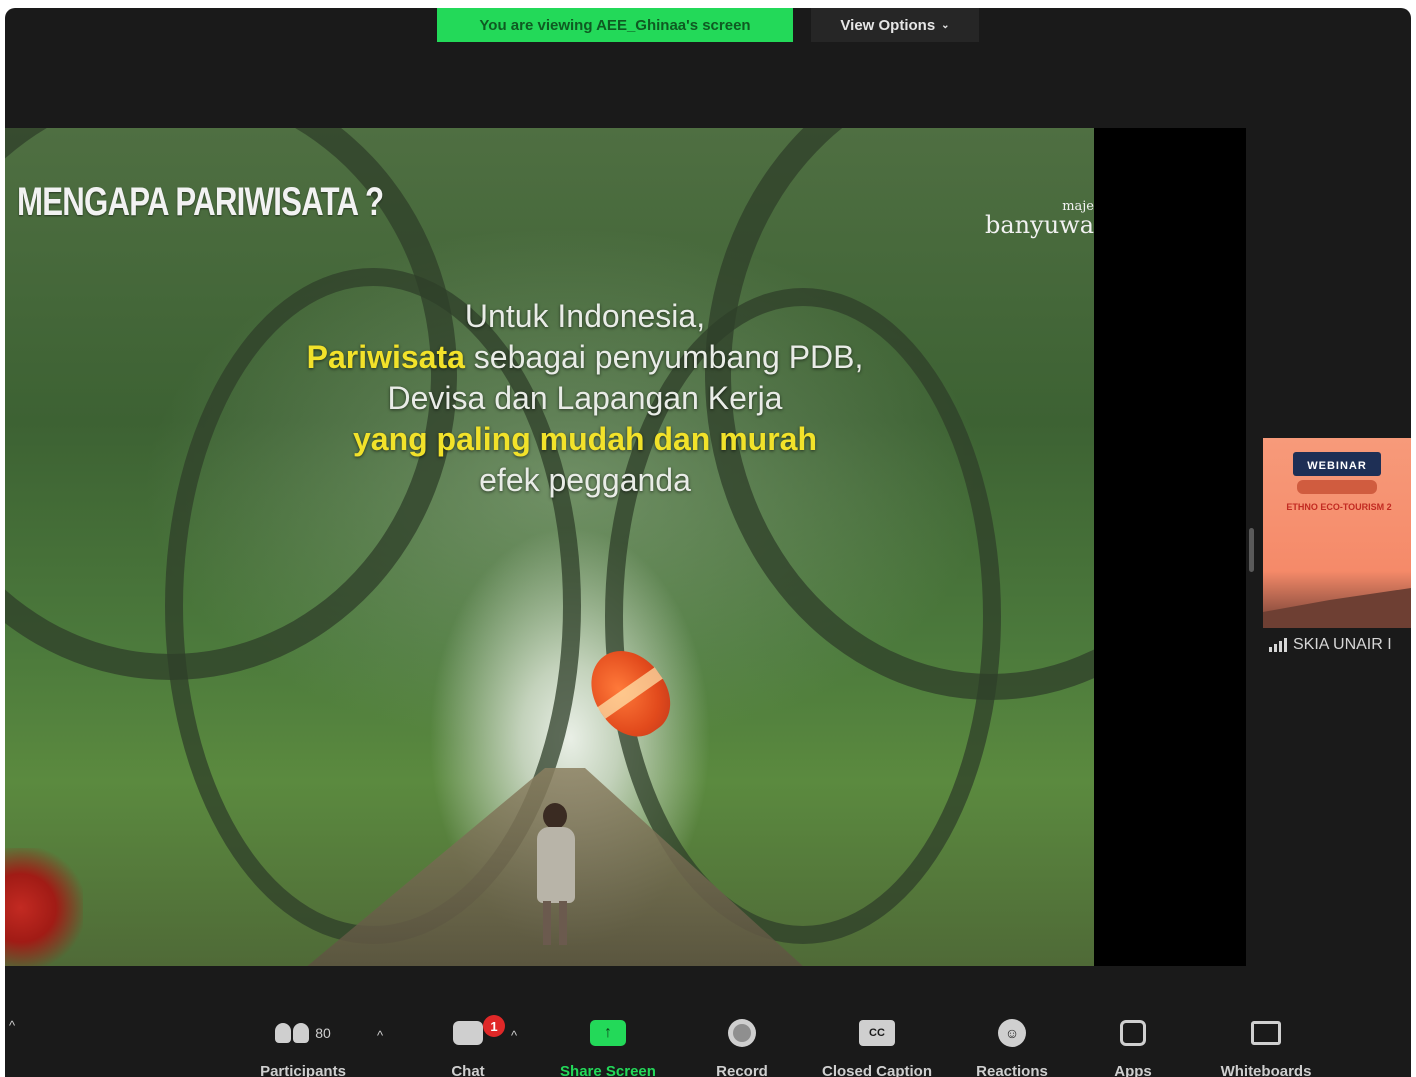  Describe the element at coordinates (1339, 507) in the screenshot. I see `webinar-subtitle: ETHNO ECO-TOURISM 2` at that location.